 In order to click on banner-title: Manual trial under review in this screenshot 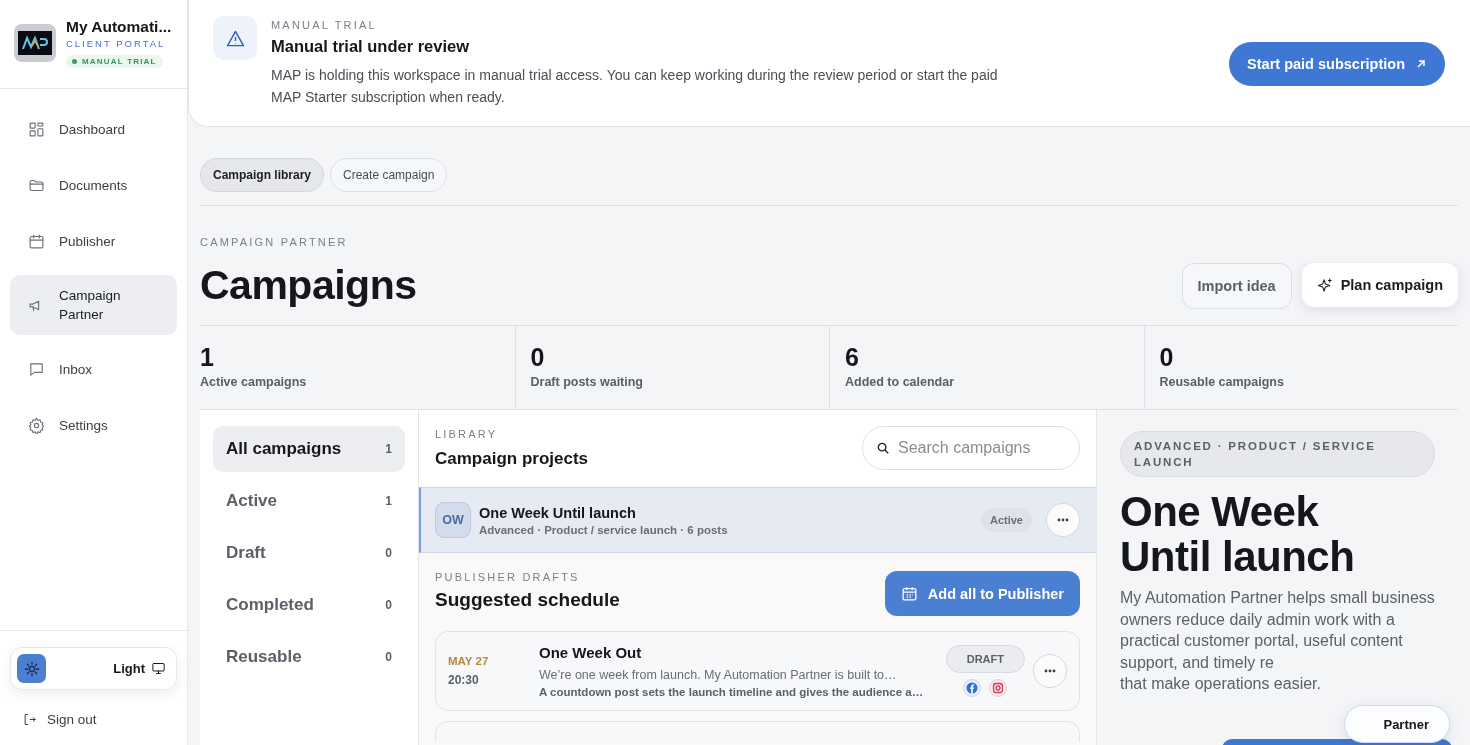, I will do `click(371, 46)`.